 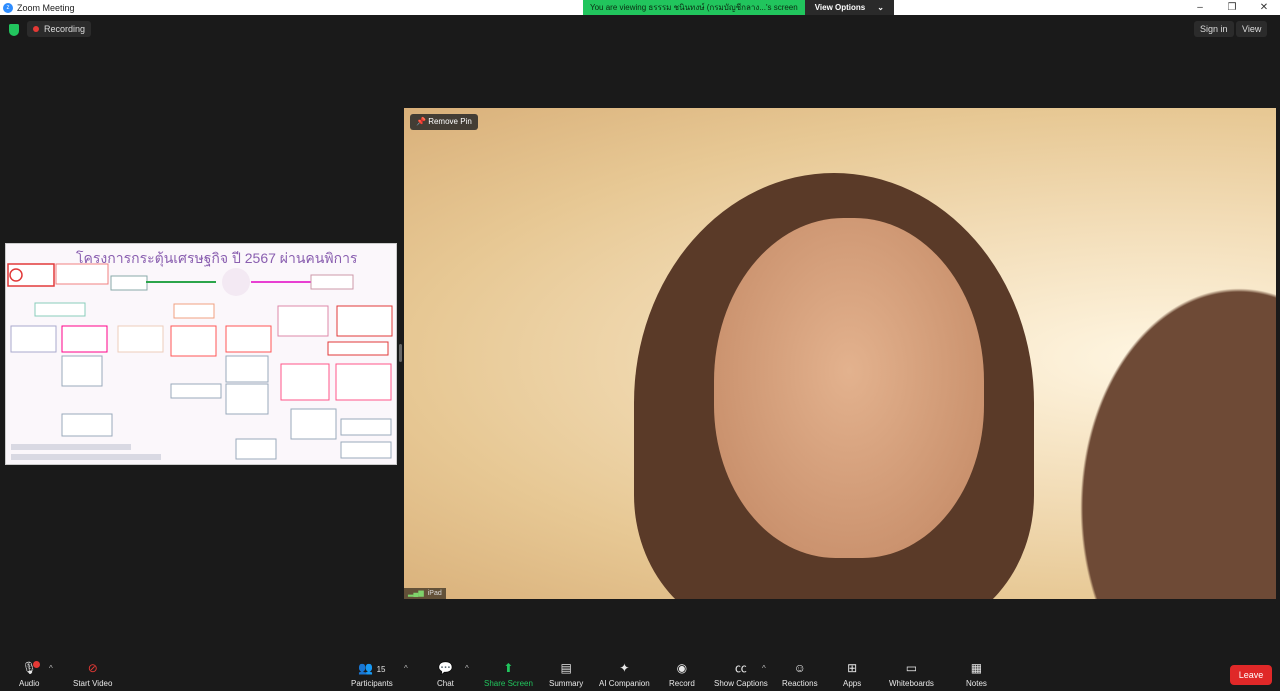 What do you see at coordinates (425, 593) in the screenshot?
I see `participant-name-tag: ▂▄▆ iPad` at bounding box center [425, 593].